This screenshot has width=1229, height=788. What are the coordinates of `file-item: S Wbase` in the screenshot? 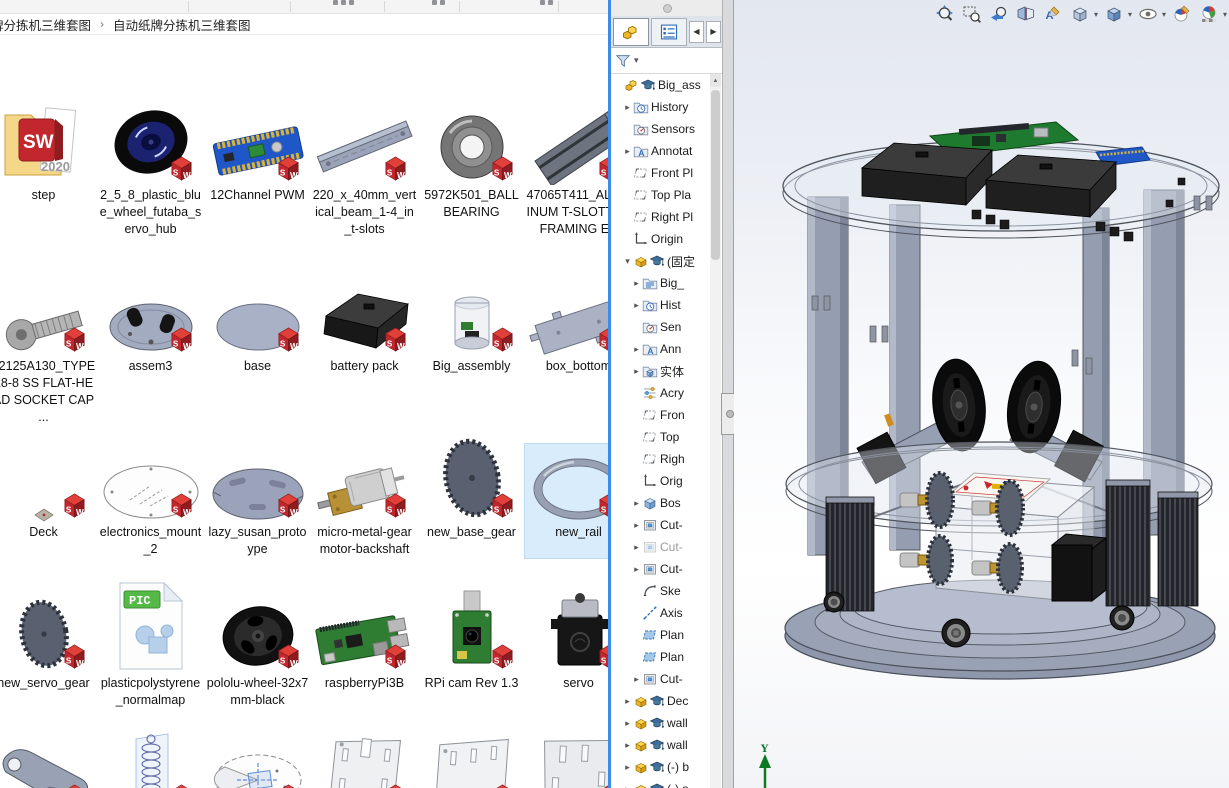 It's located at (257, 354).